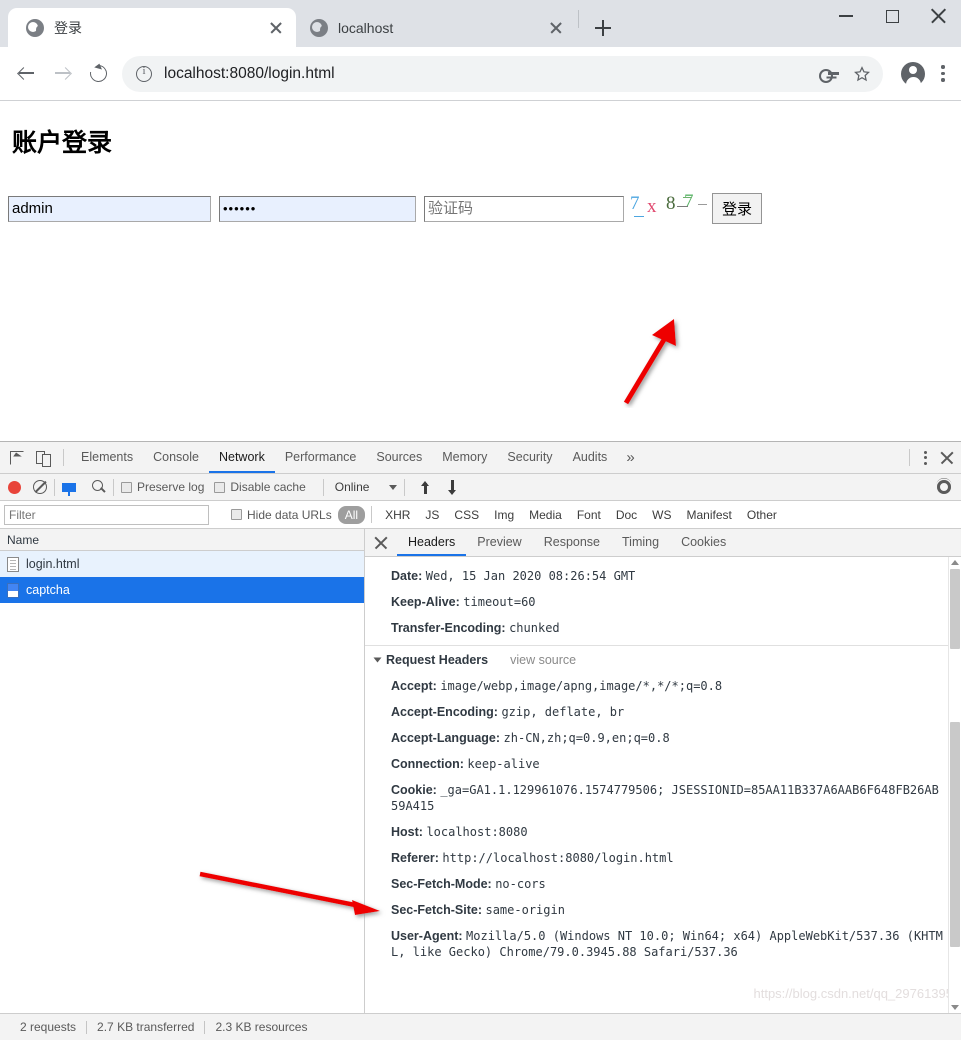 The height and width of the screenshot is (1040, 961). I want to click on detail-close-icon, so click(381, 543).